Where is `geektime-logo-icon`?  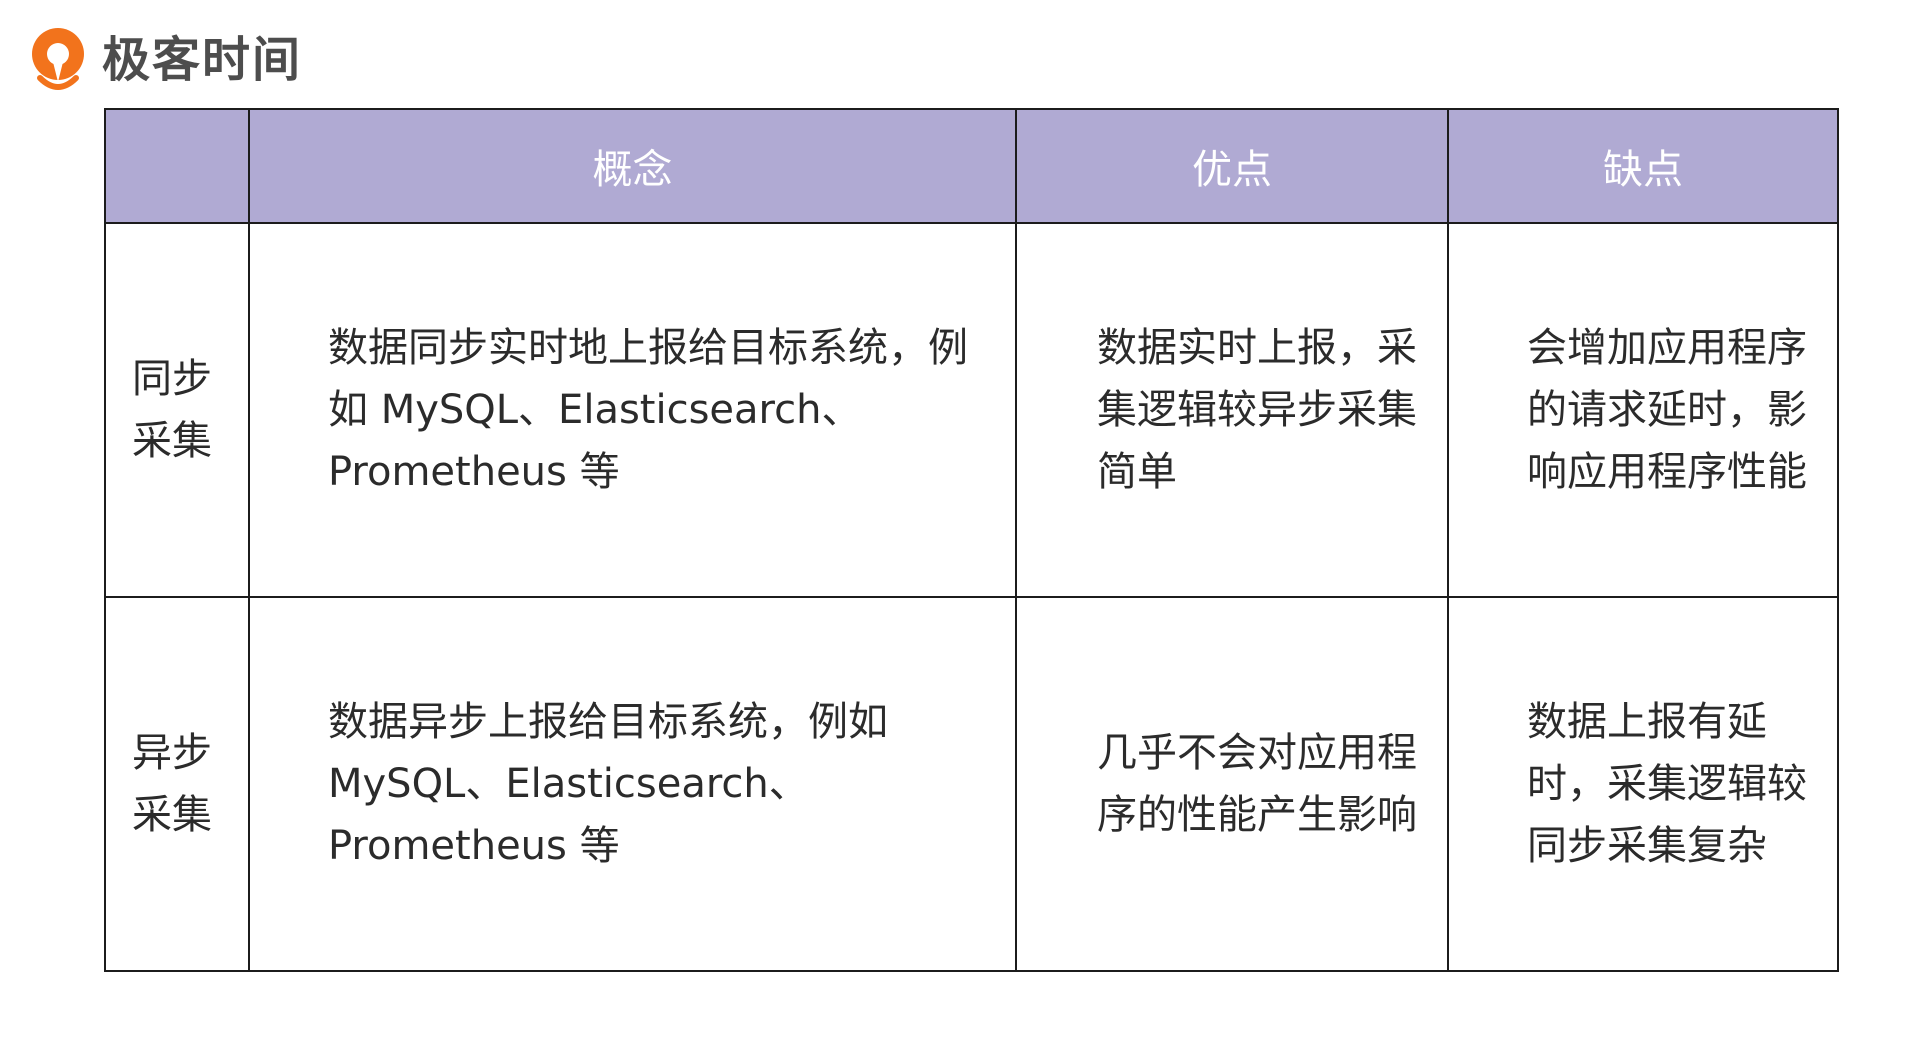 geektime-logo-icon is located at coordinates (58, 59).